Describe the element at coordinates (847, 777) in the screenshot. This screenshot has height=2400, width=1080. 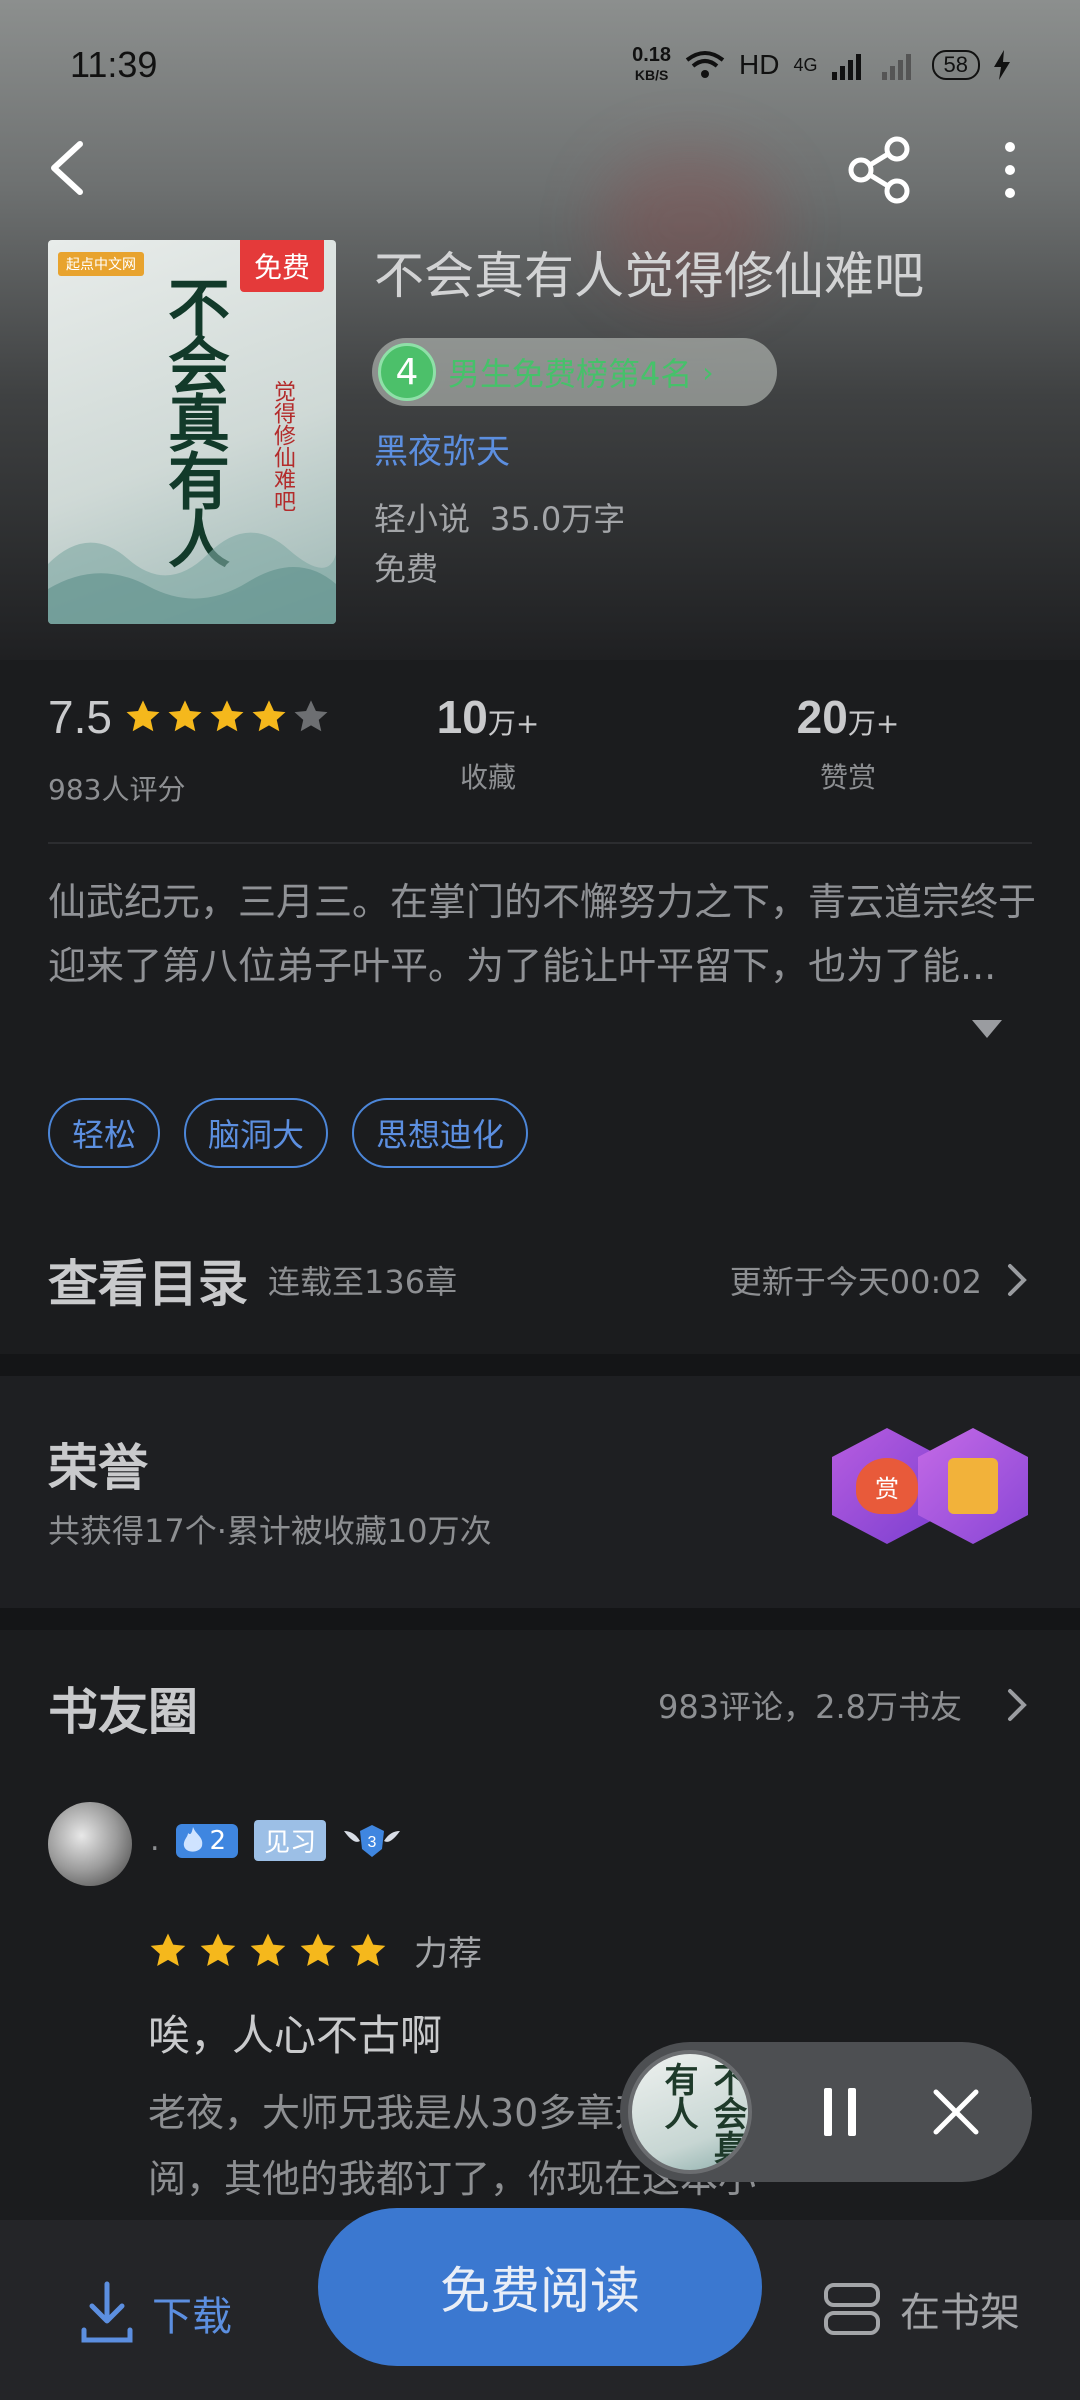
I see `reward-label: 赞赏` at that location.